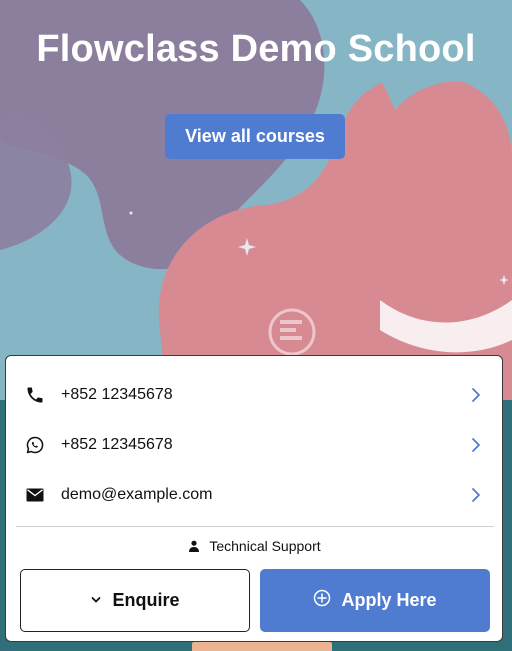 The height and width of the screenshot is (651, 512). I want to click on phone-number: +852 12345678, so click(117, 394).